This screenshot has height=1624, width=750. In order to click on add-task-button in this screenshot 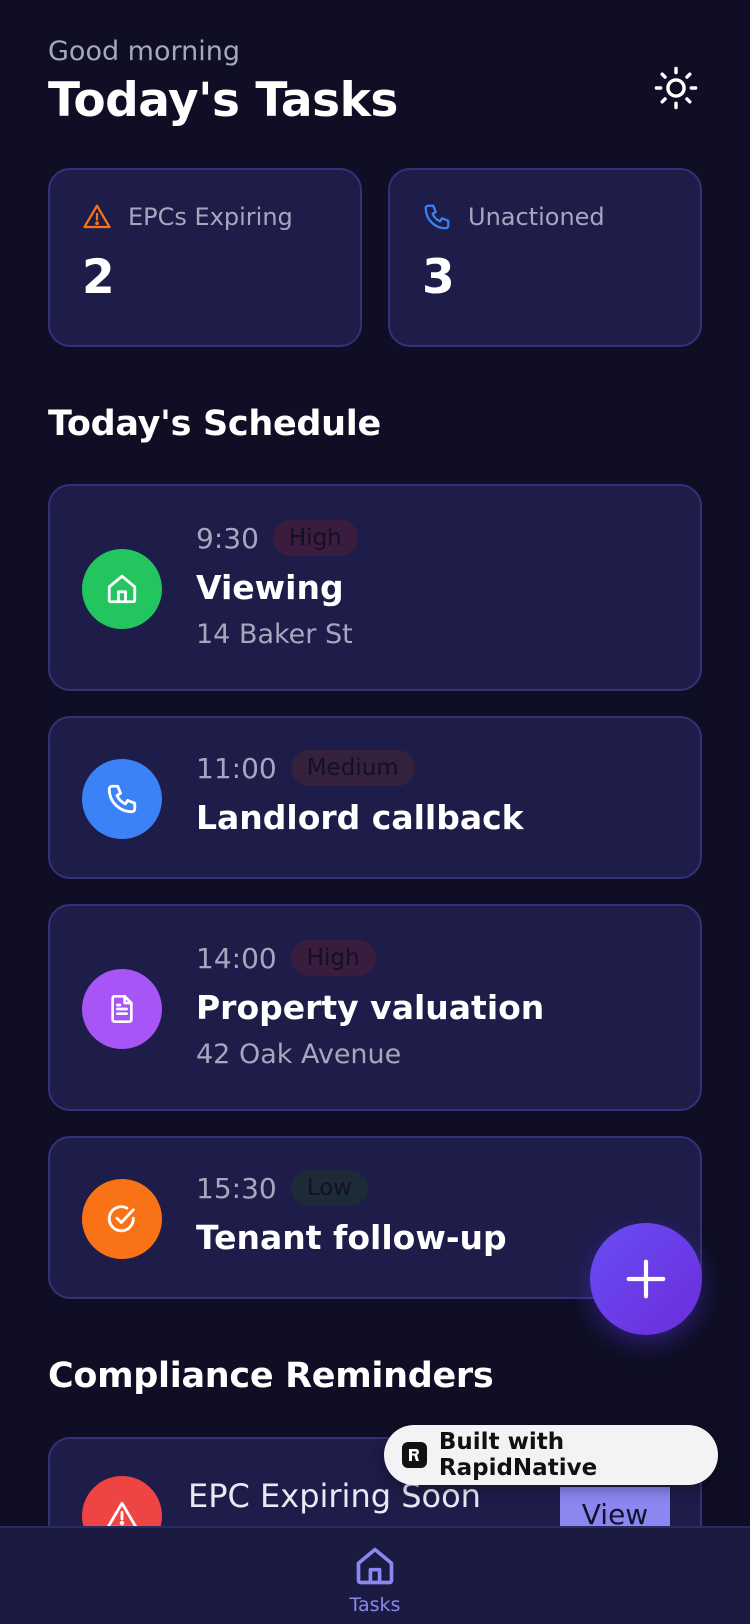, I will do `click(646, 1279)`.